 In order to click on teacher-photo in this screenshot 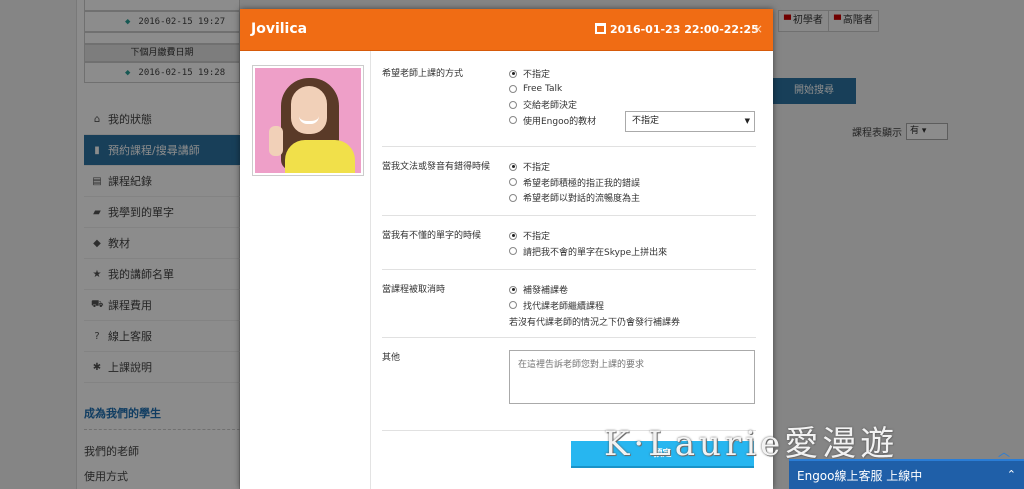, I will do `click(308, 120)`.